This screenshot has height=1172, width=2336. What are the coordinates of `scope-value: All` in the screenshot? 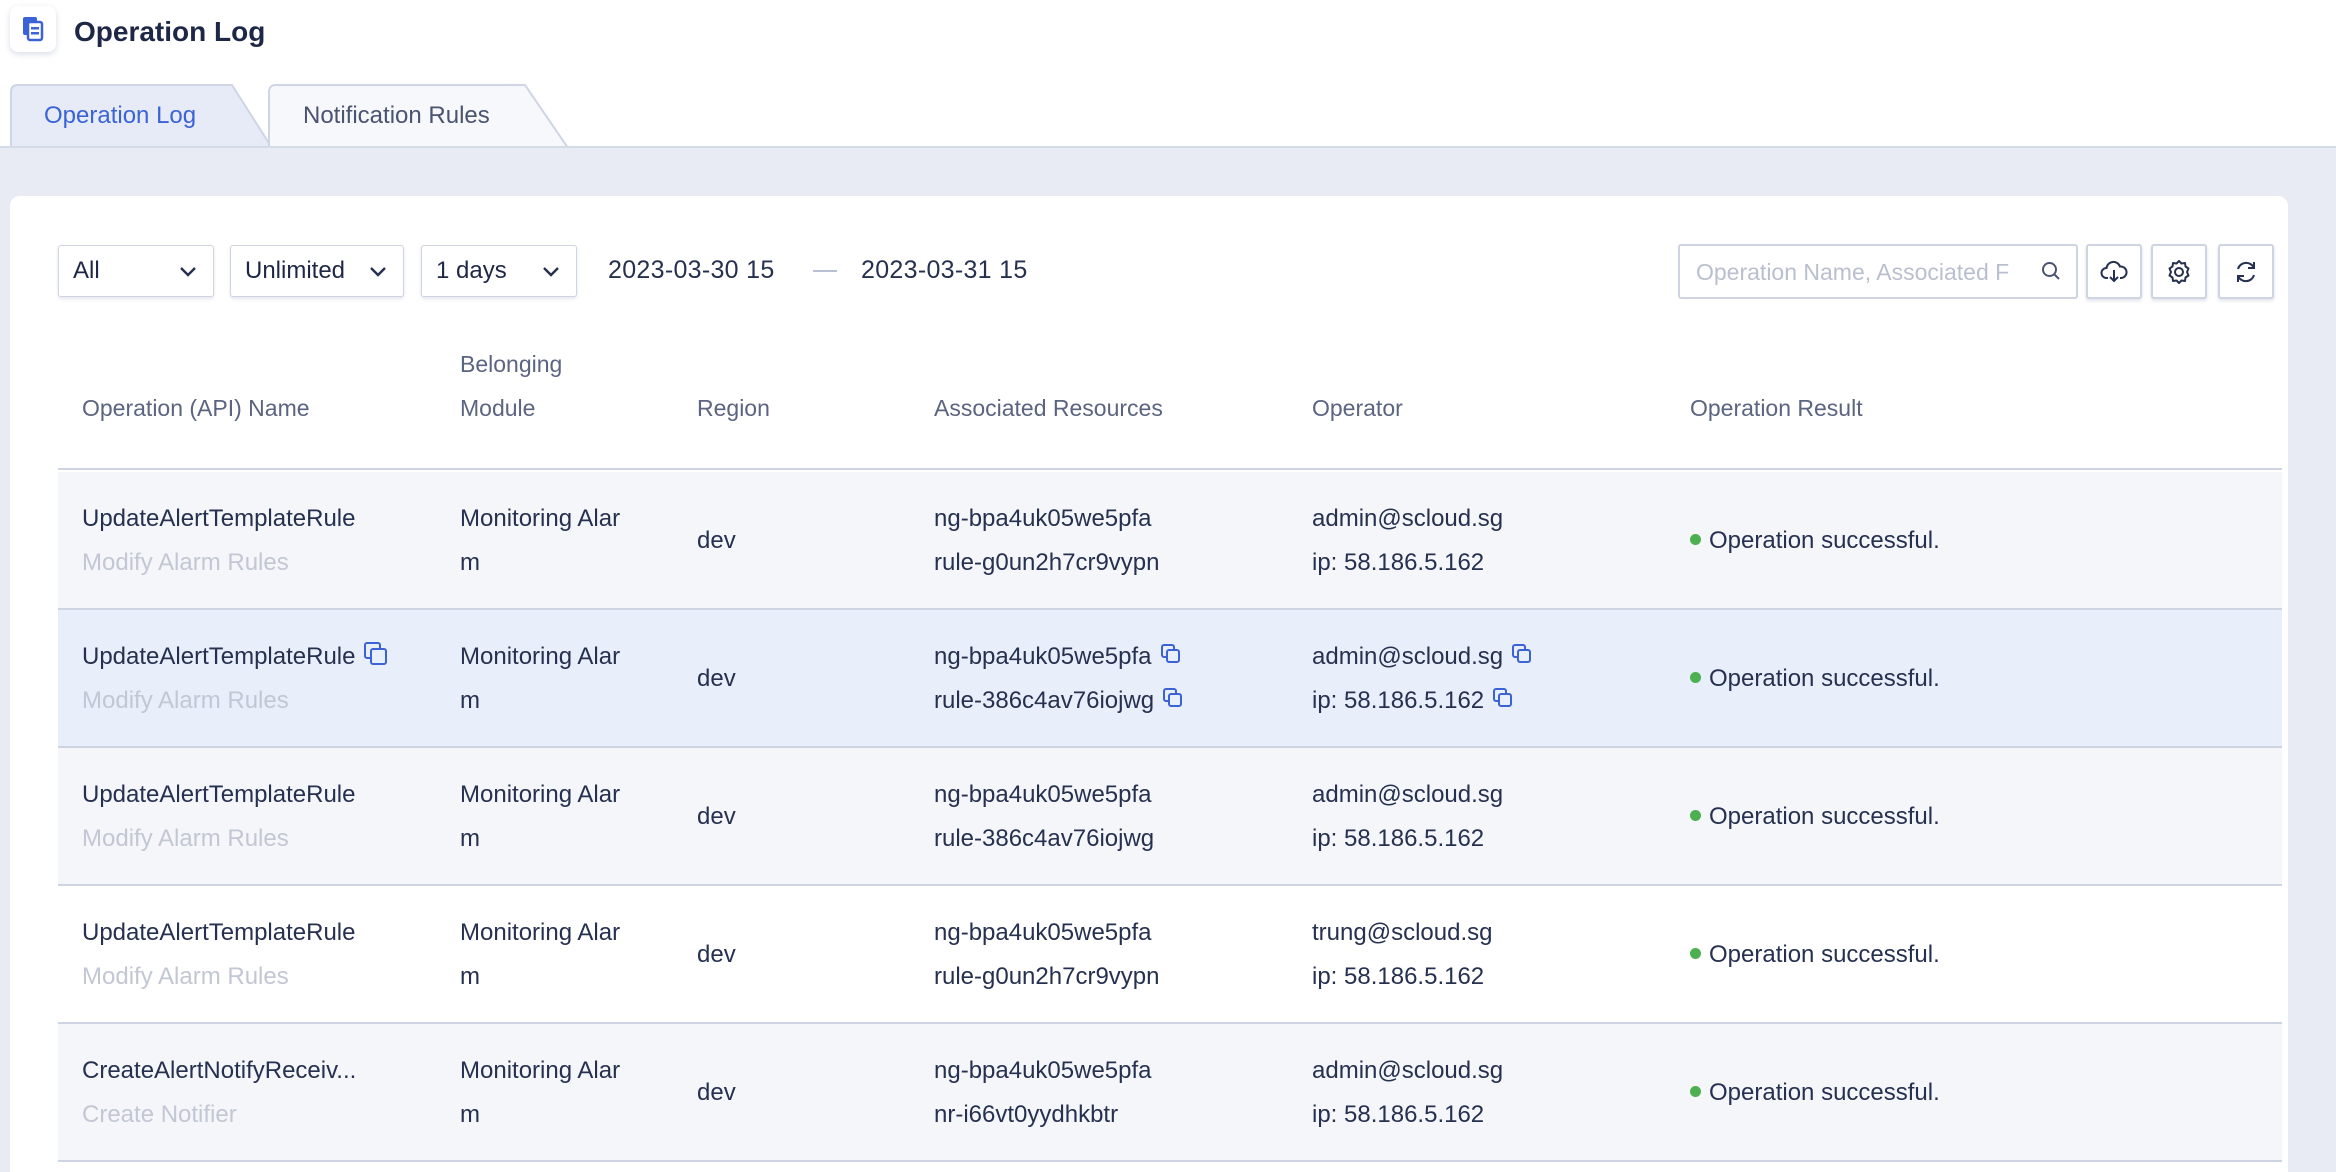 It's located at (86, 270).